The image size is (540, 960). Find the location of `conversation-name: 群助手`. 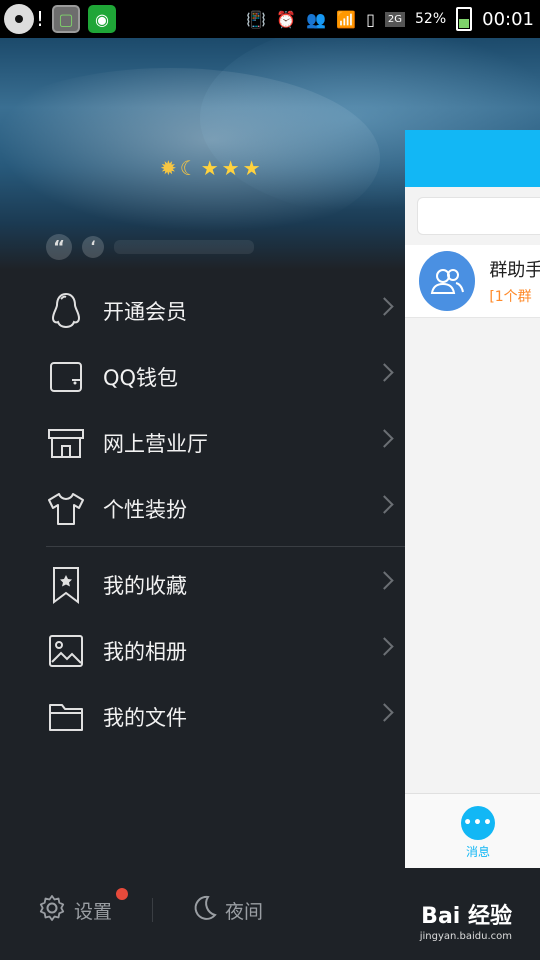

conversation-name: 群助手 is located at coordinates (514, 270).